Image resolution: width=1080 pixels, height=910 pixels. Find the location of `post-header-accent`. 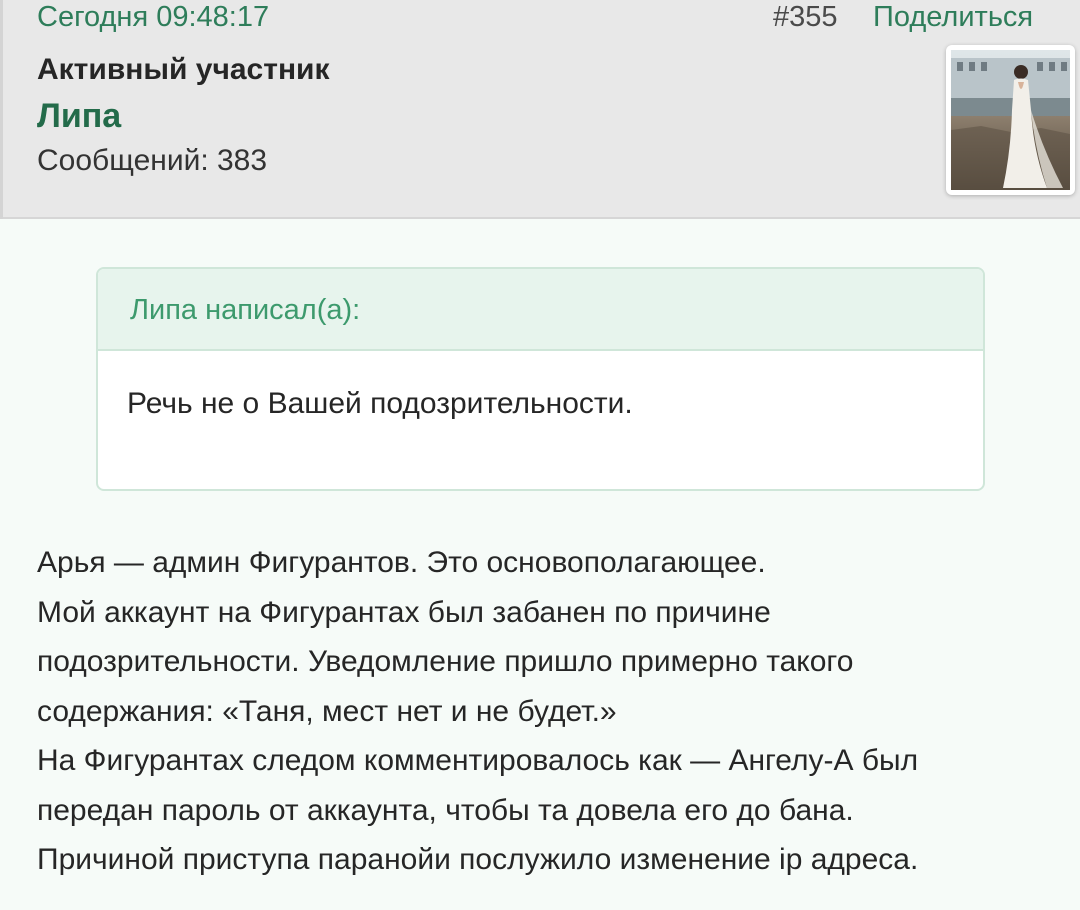

post-header-accent is located at coordinates (1, 109).